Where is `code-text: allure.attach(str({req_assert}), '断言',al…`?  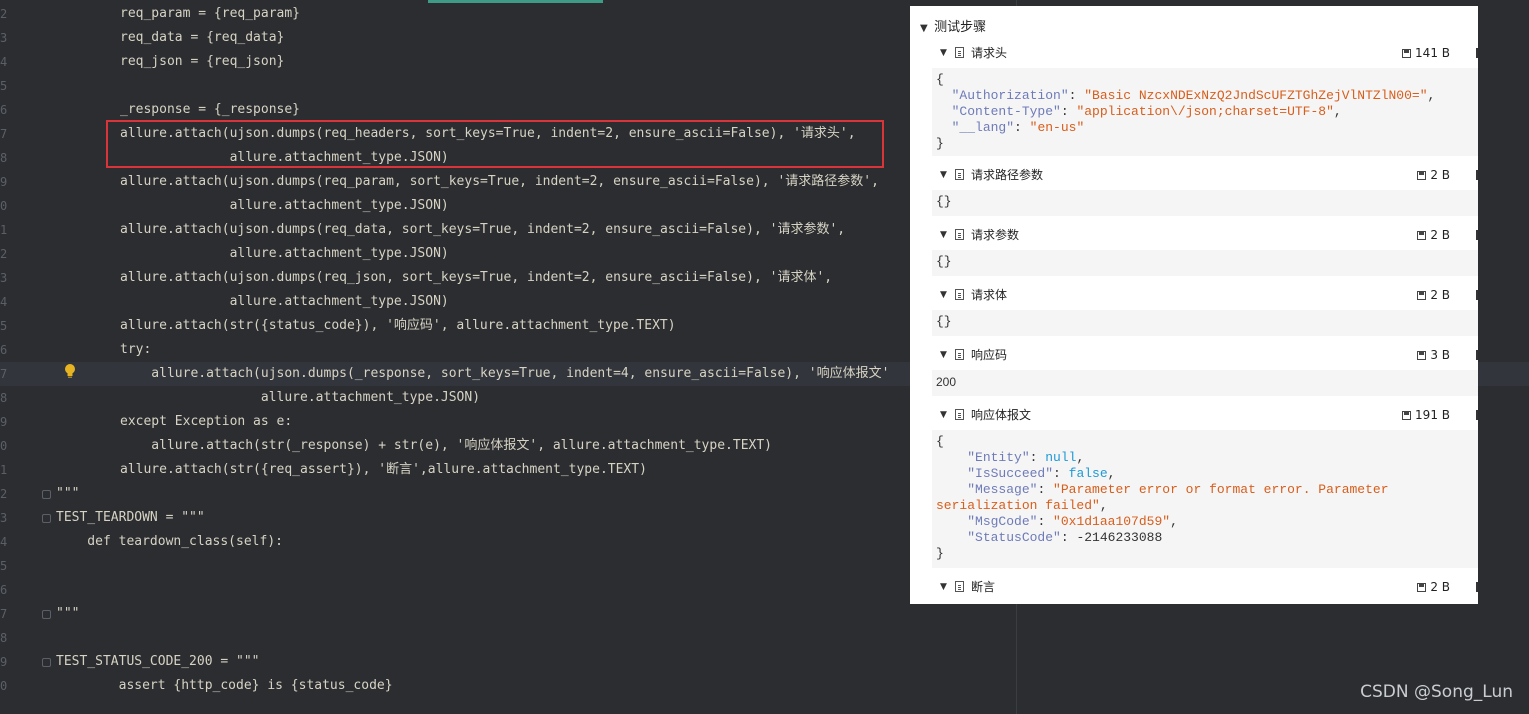 code-text: allure.attach(str({req_assert}), '断言',al… is located at coordinates (383, 470).